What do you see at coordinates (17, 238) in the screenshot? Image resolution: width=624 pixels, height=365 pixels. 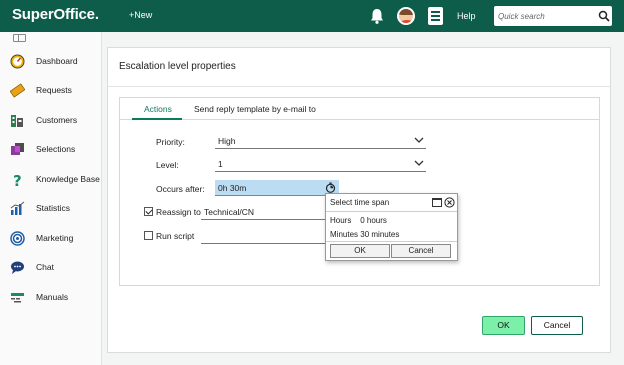 I see `target-icon` at bounding box center [17, 238].